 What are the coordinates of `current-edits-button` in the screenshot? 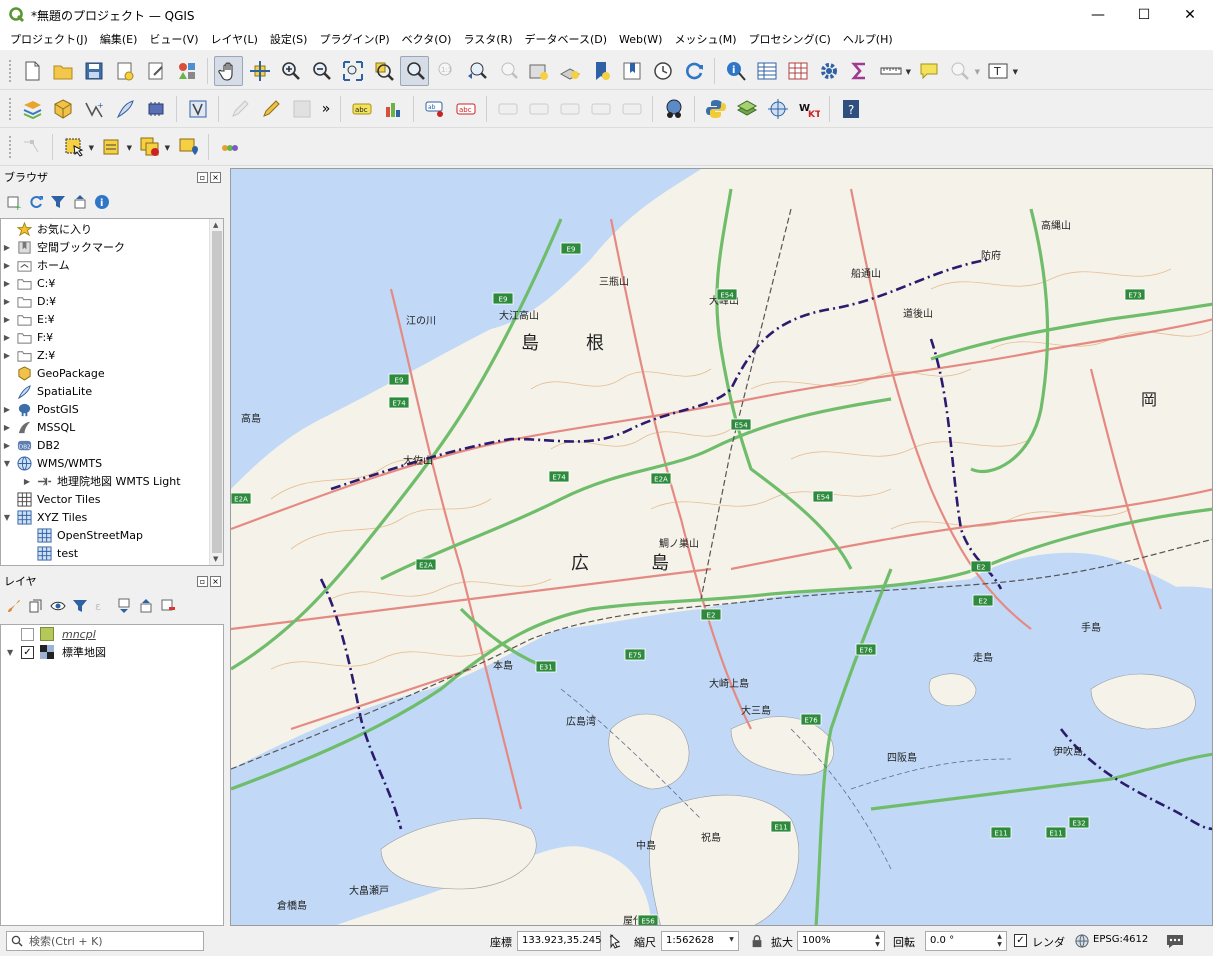 It's located at (239, 109).